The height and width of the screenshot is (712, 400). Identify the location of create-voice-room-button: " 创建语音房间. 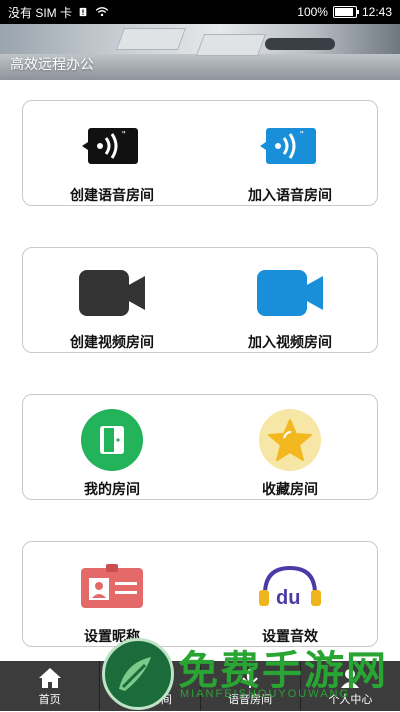
(112, 154).